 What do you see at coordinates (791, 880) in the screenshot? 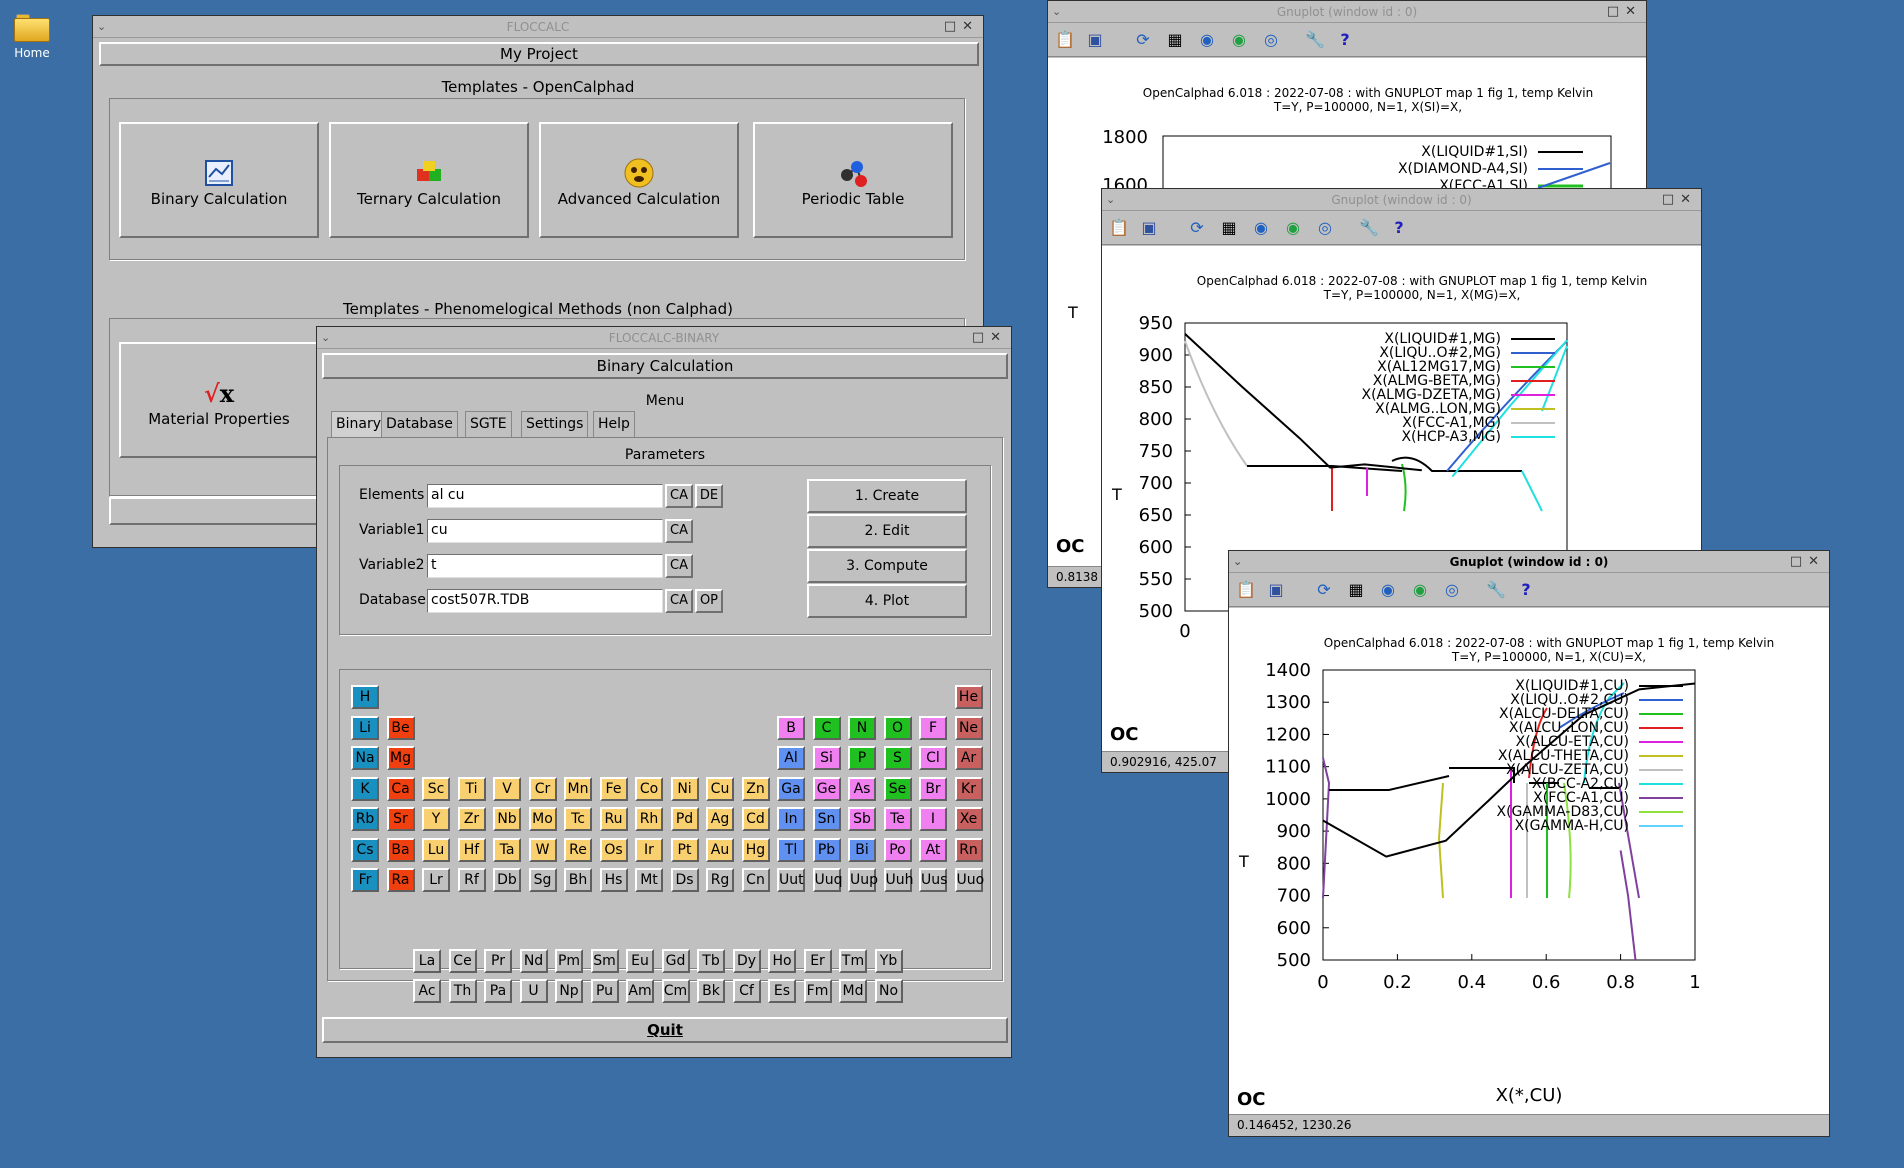
I see `element-uut: Uut` at bounding box center [791, 880].